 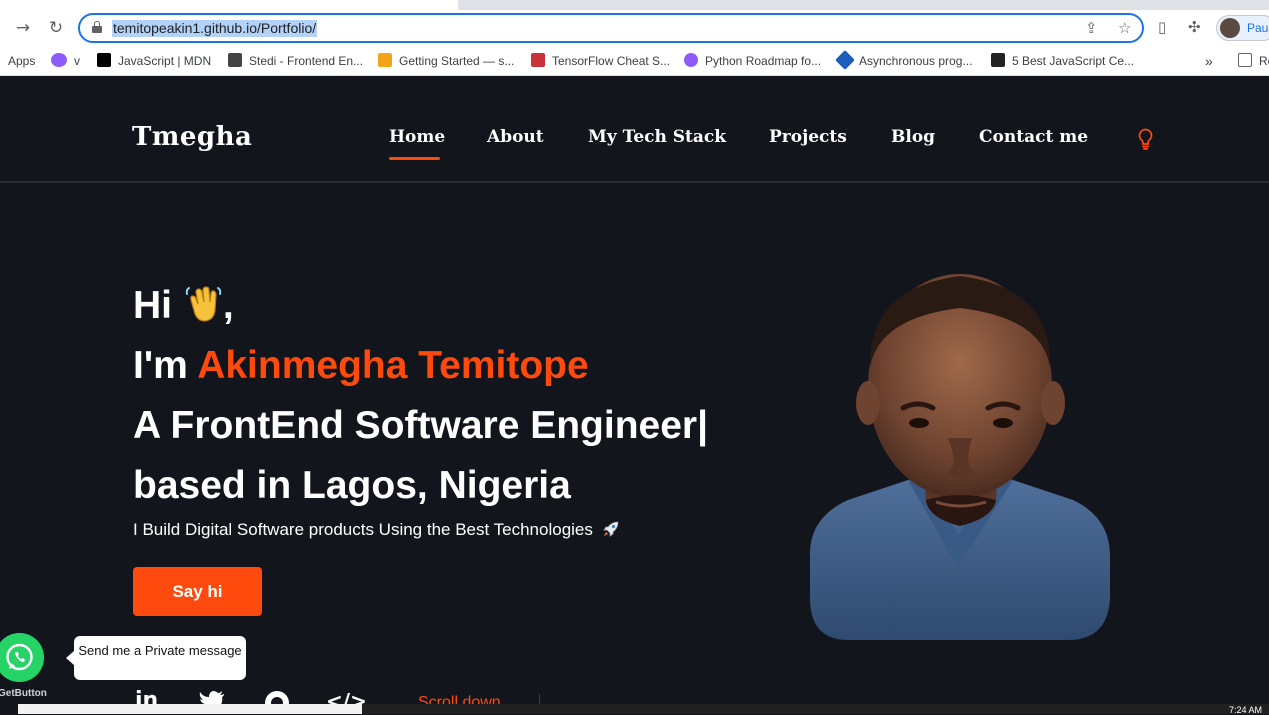 What do you see at coordinates (192, 137) in the screenshot?
I see `site-logo: Tmegha` at bounding box center [192, 137].